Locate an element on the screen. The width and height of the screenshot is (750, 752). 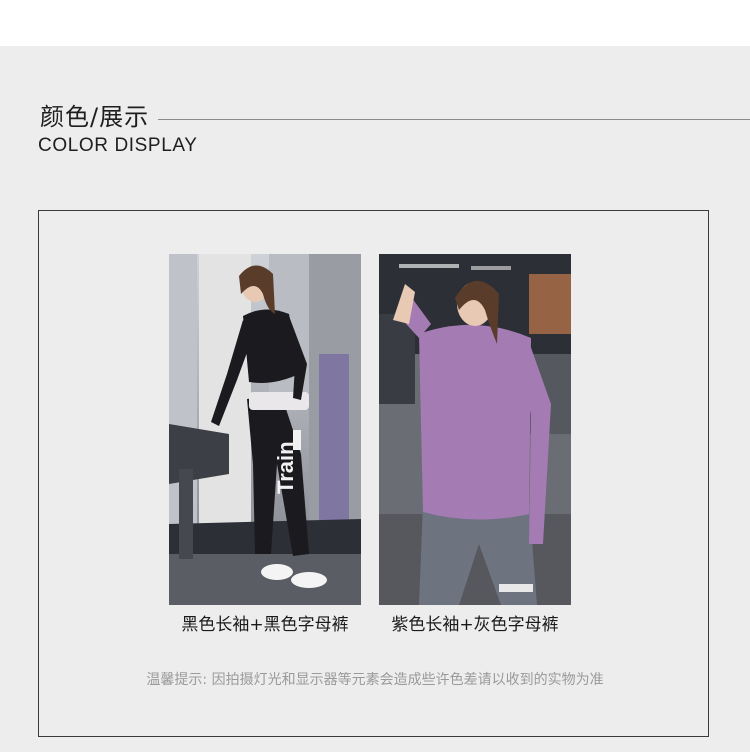
section-title-cn: 颜色/展示 is located at coordinates (95, 117).